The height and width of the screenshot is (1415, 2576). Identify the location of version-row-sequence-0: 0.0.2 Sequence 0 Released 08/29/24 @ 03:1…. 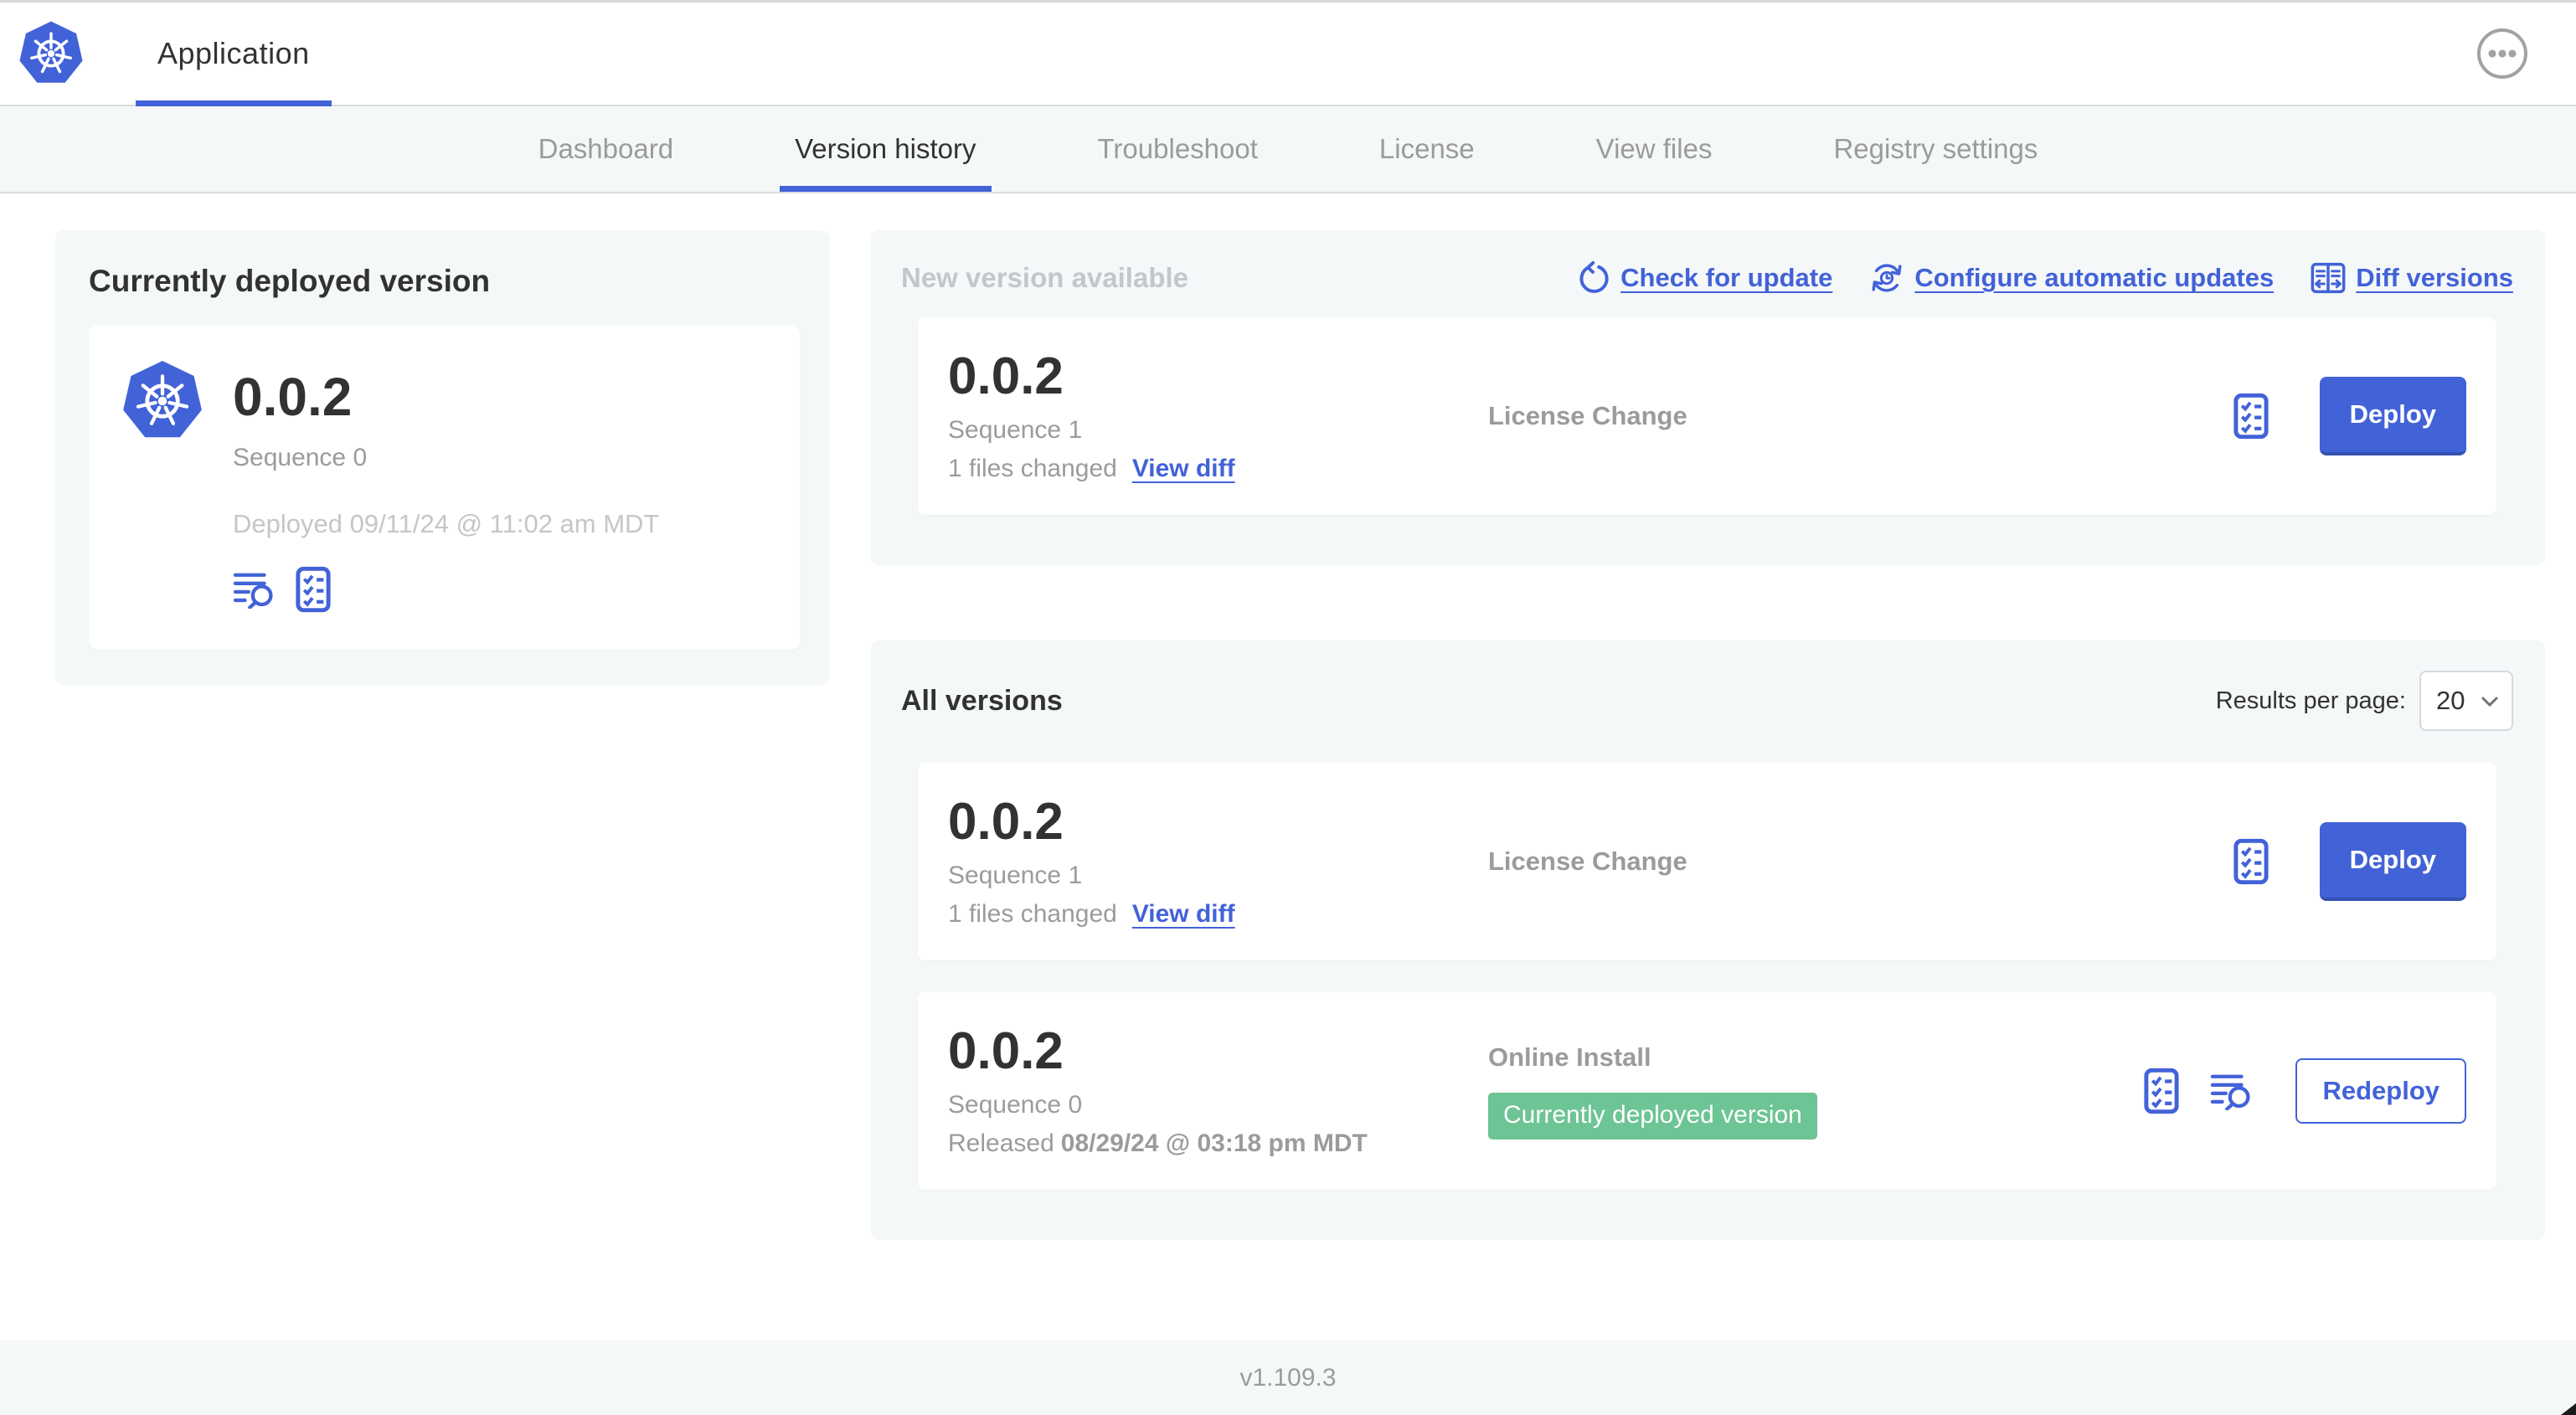
(1707, 1091).